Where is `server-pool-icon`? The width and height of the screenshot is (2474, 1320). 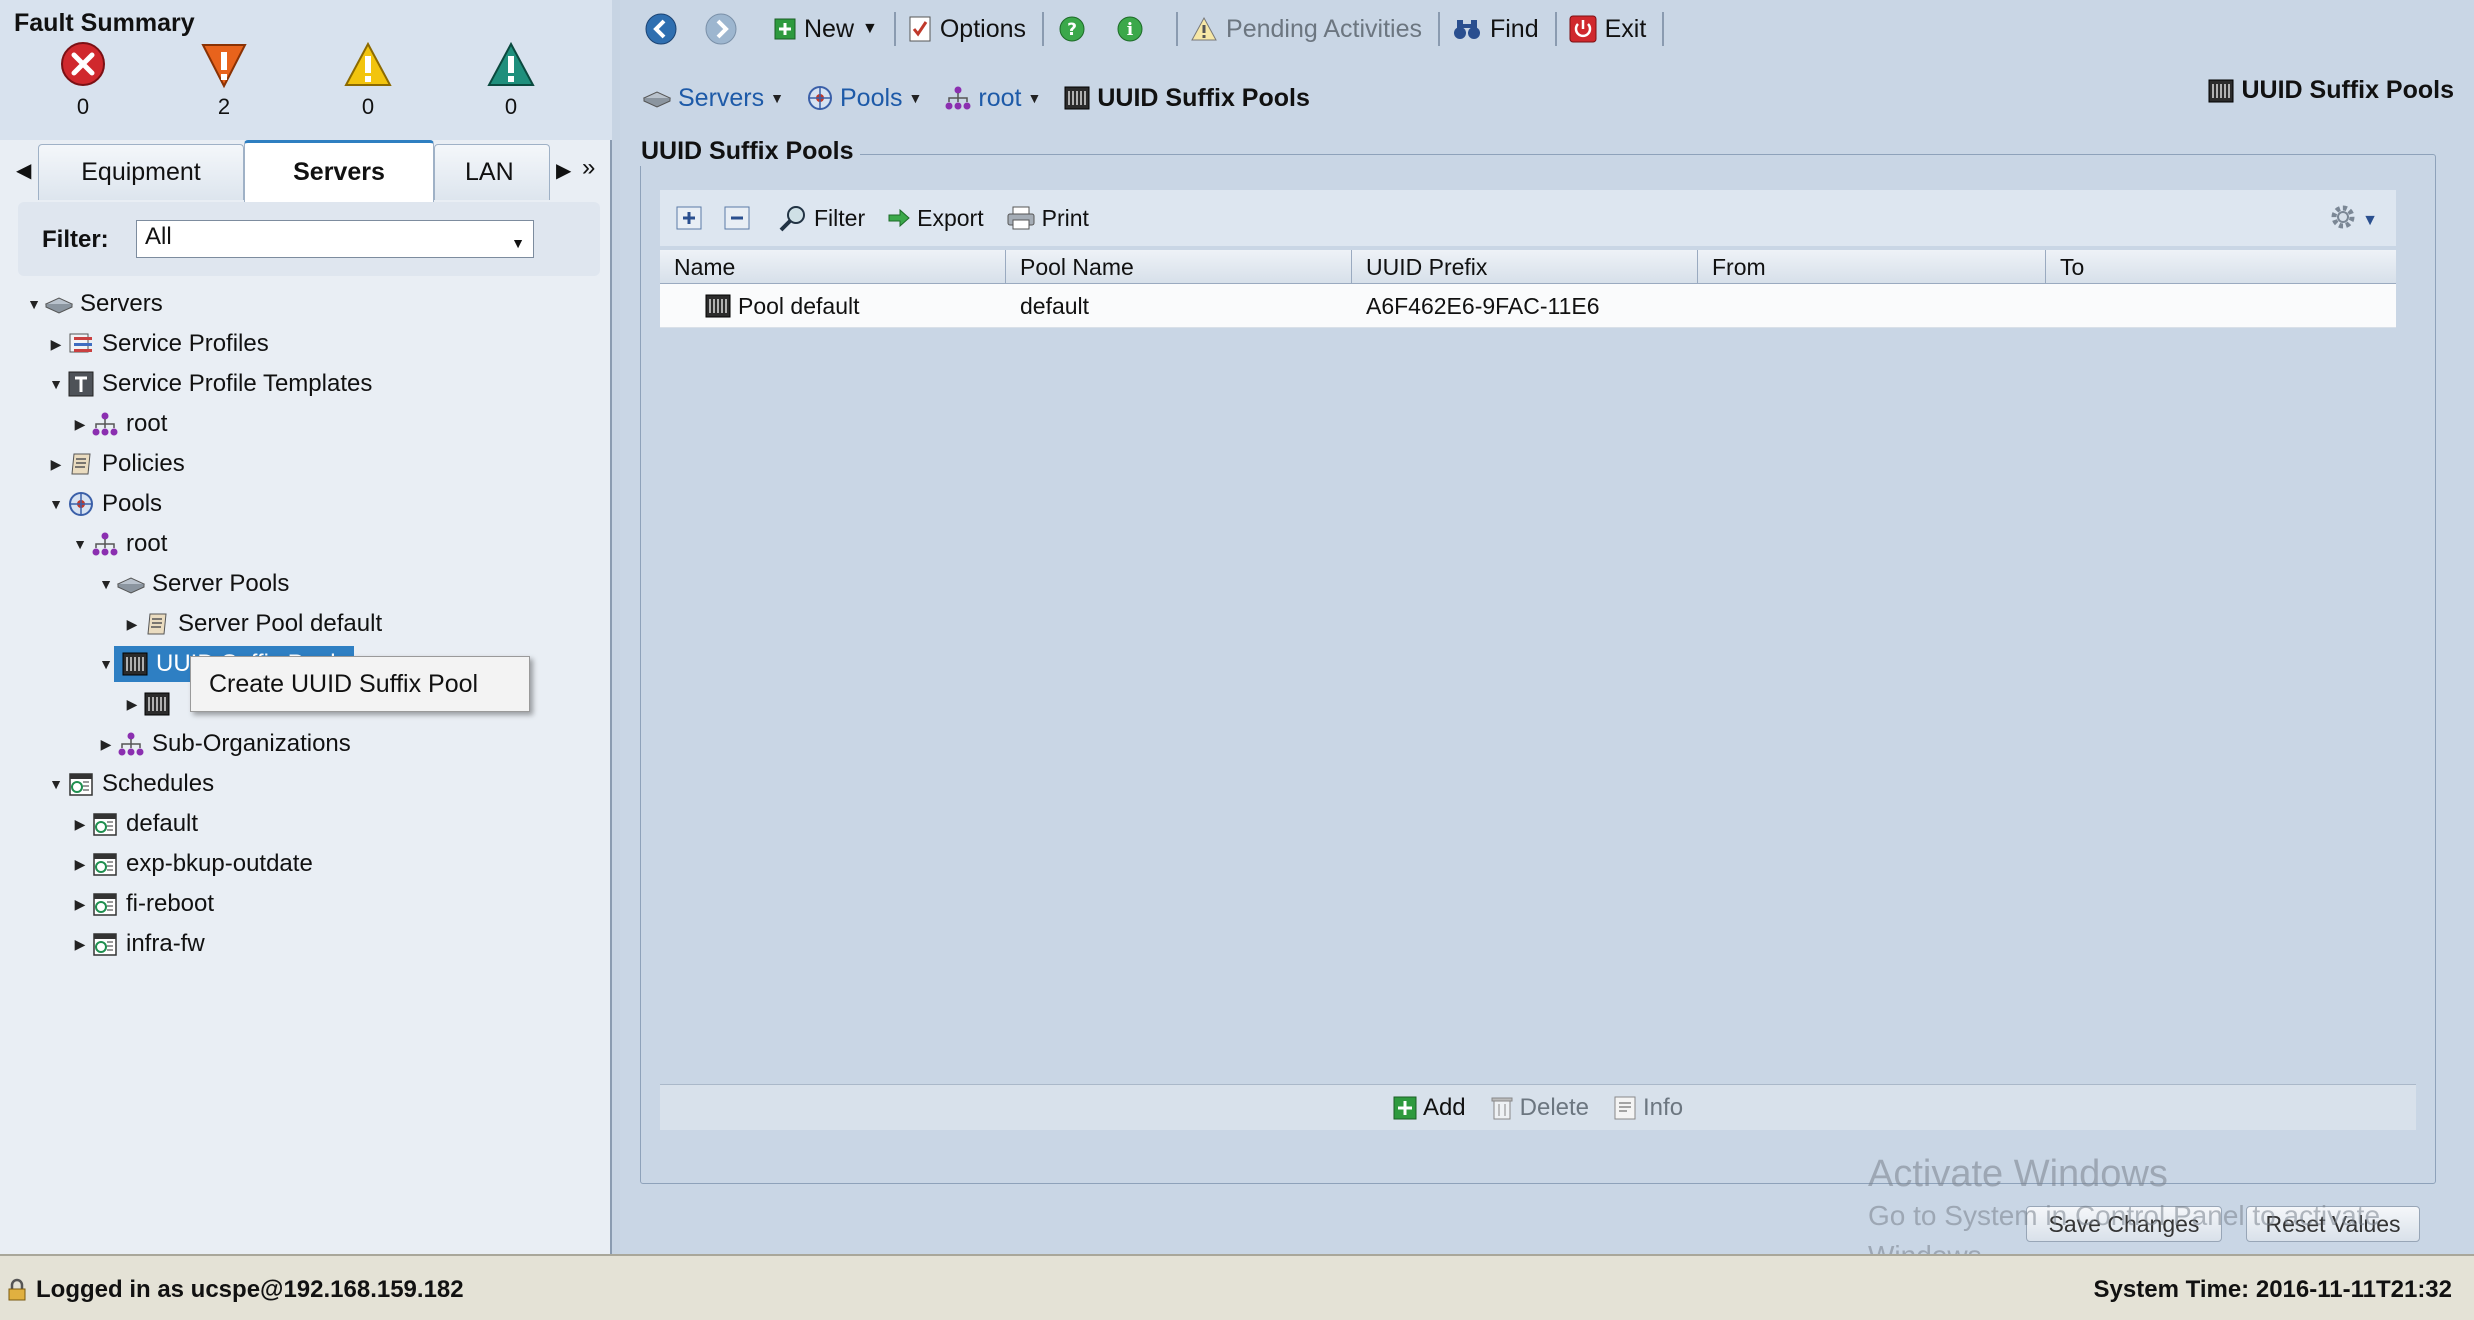 server-pool-icon is located at coordinates (131, 584).